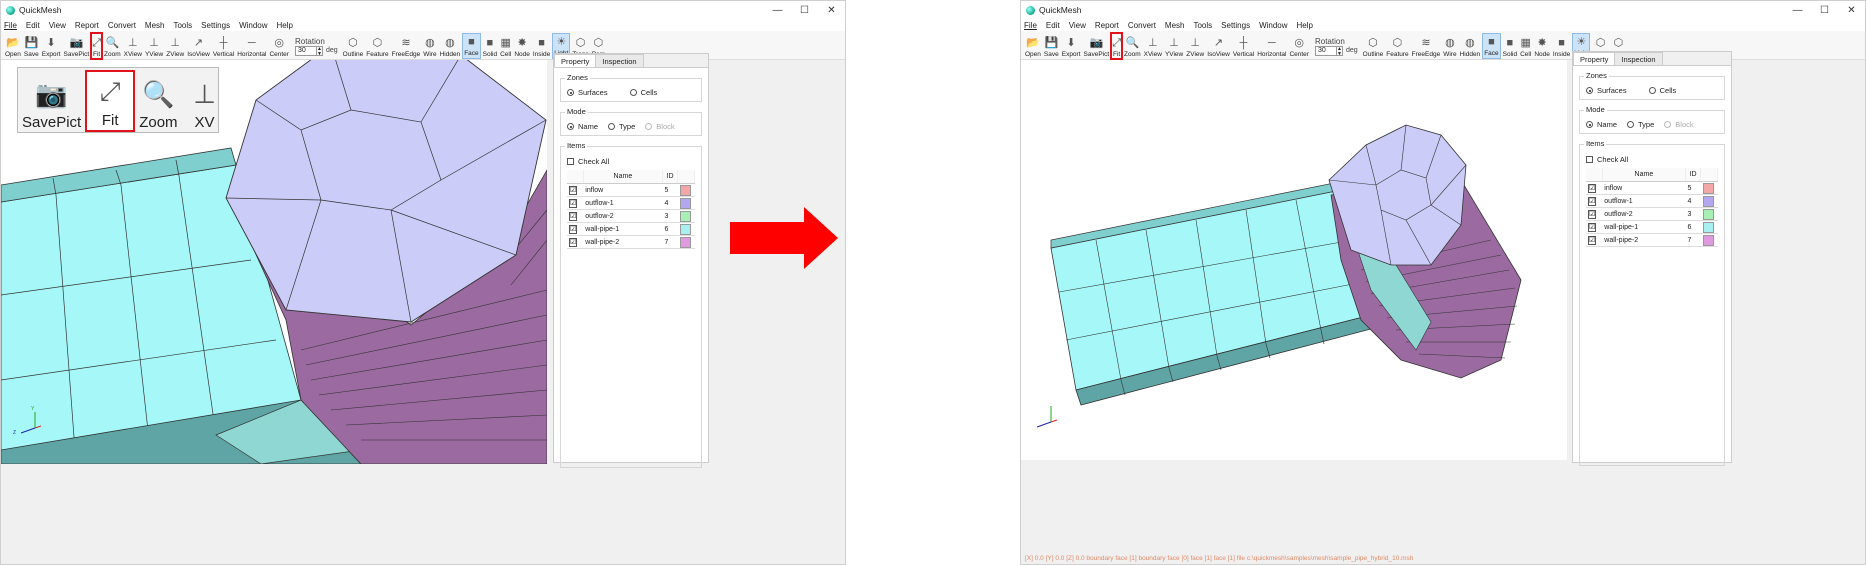 The image size is (1866, 565). Describe the element at coordinates (1652, 155) in the screenshot. I see `check-all-checkbox: Check All` at that location.